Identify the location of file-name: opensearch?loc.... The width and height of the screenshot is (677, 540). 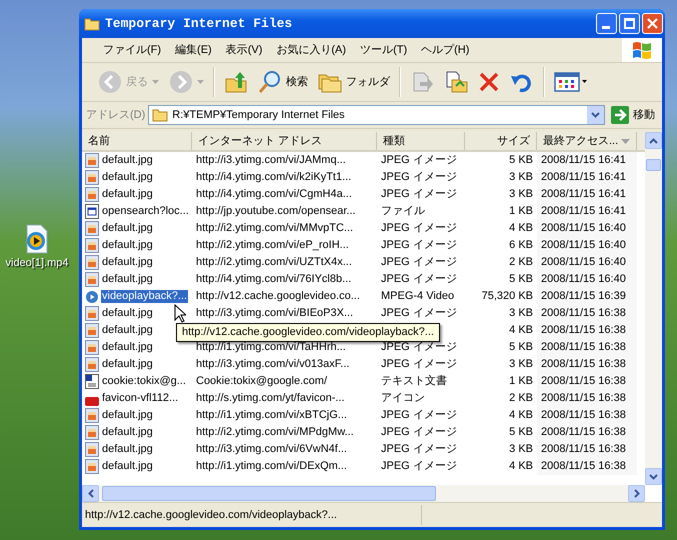
(145, 211).